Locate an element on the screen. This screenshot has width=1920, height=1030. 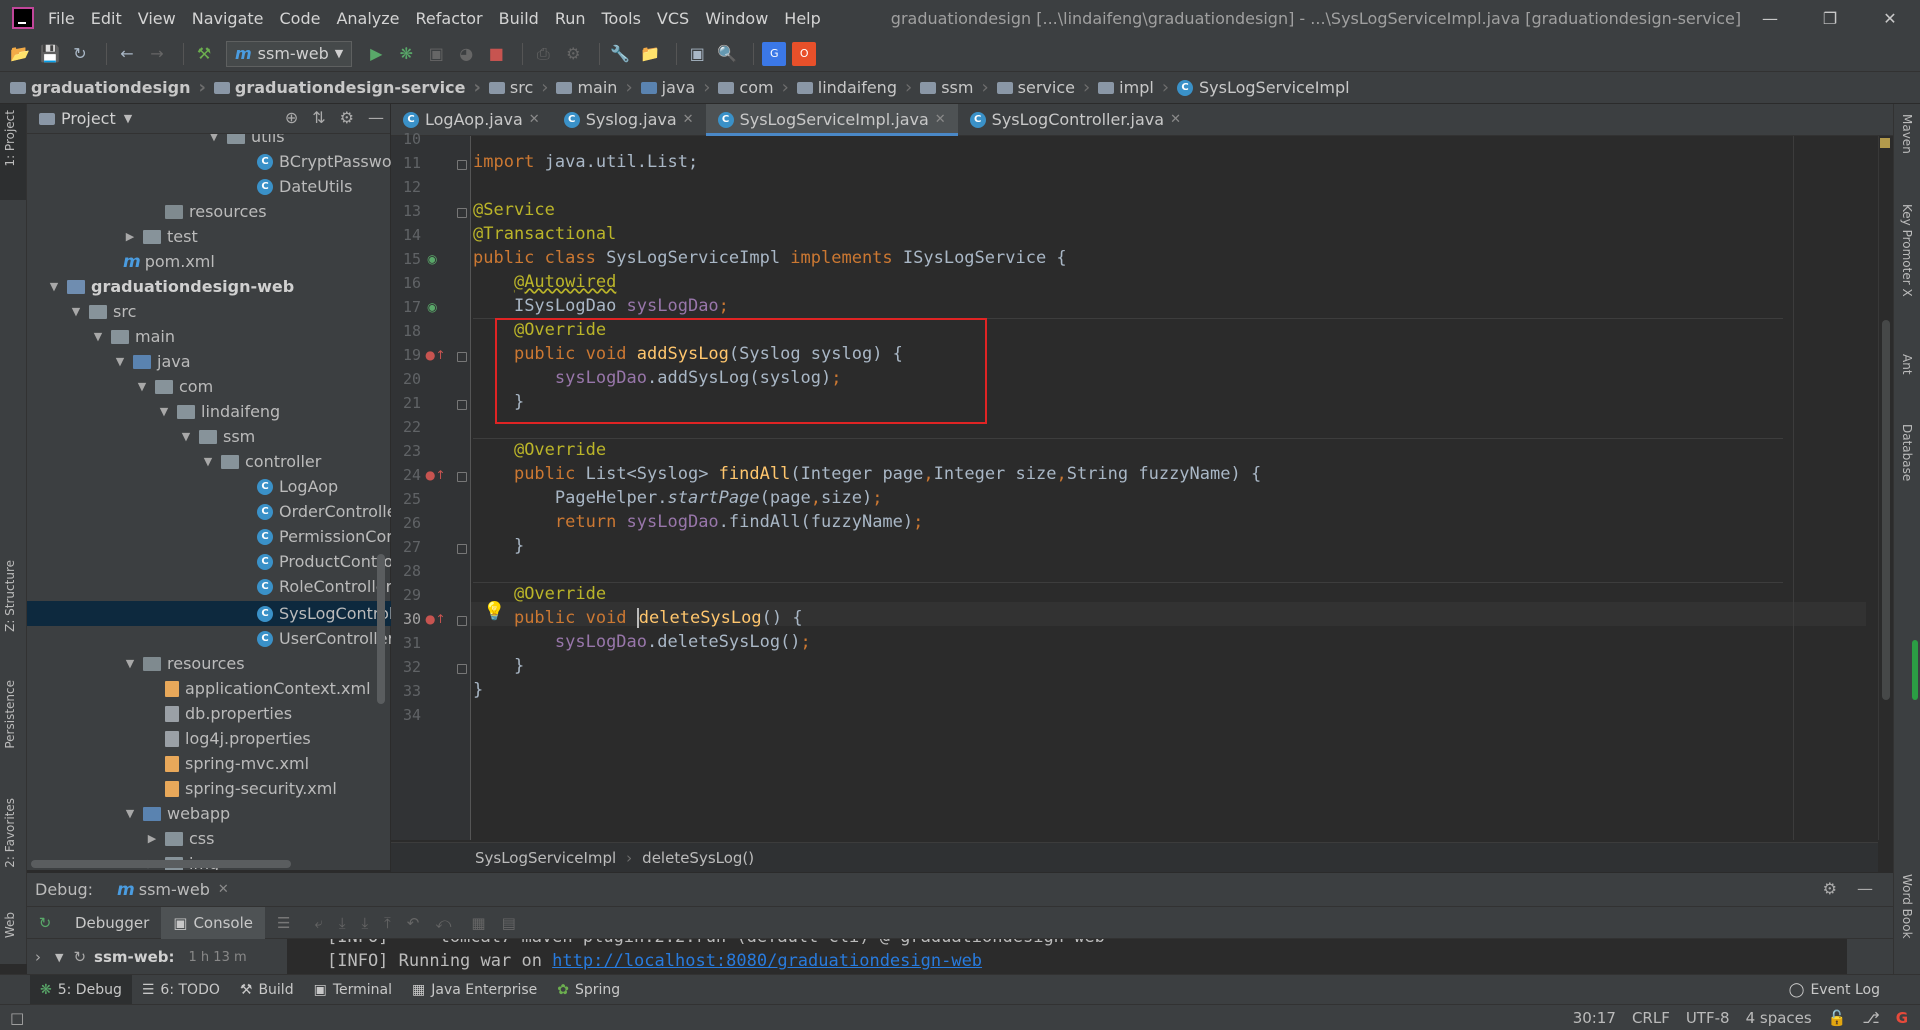
tree-node: ▼ java is located at coordinates (152, 361).